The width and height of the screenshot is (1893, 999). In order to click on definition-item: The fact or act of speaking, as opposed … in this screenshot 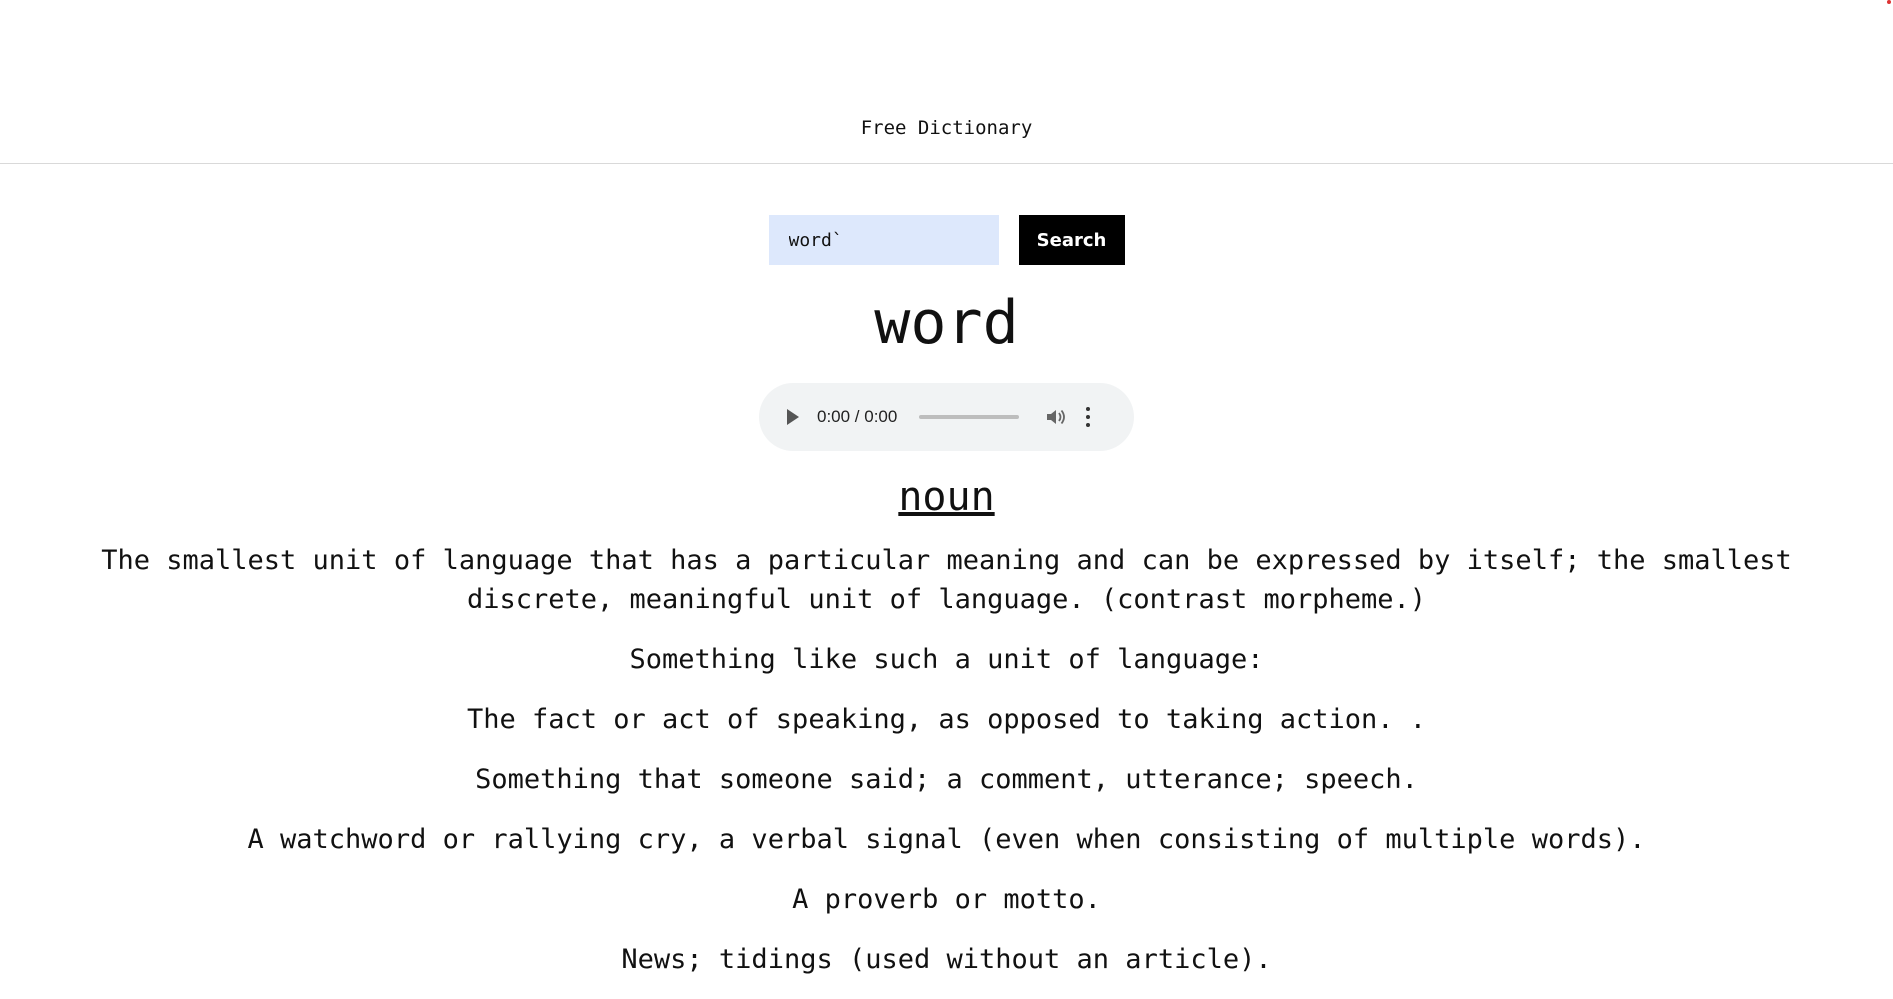, I will do `click(946, 719)`.